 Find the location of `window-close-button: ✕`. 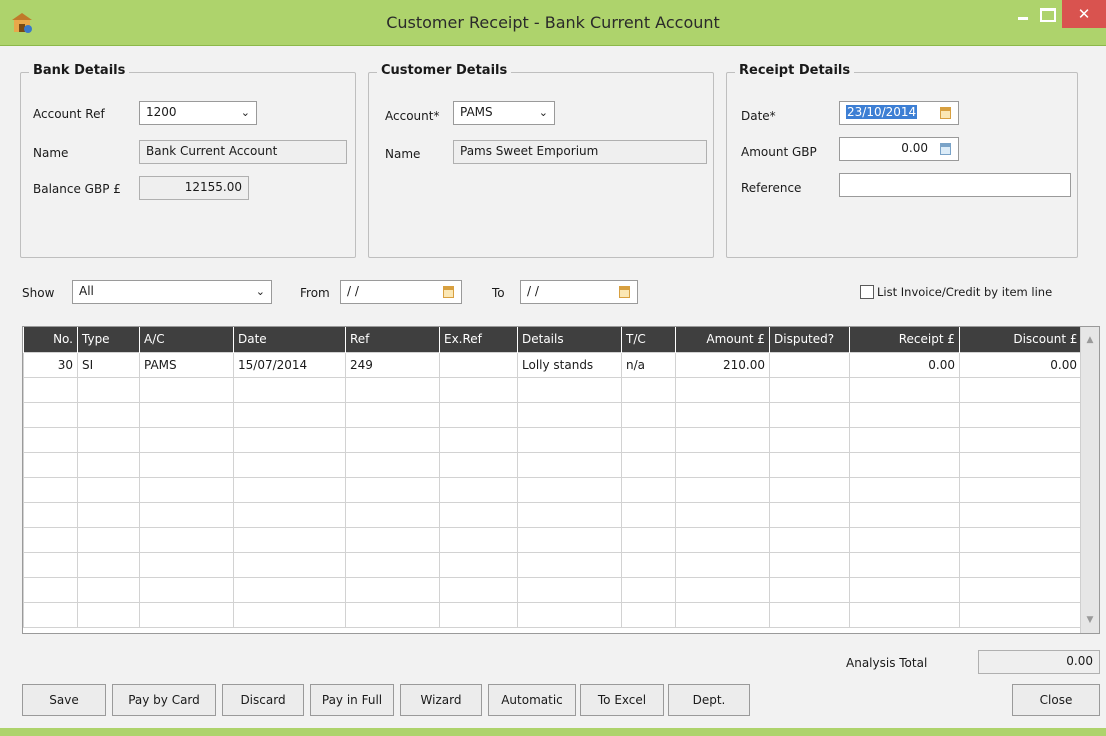

window-close-button: ✕ is located at coordinates (1084, 14).